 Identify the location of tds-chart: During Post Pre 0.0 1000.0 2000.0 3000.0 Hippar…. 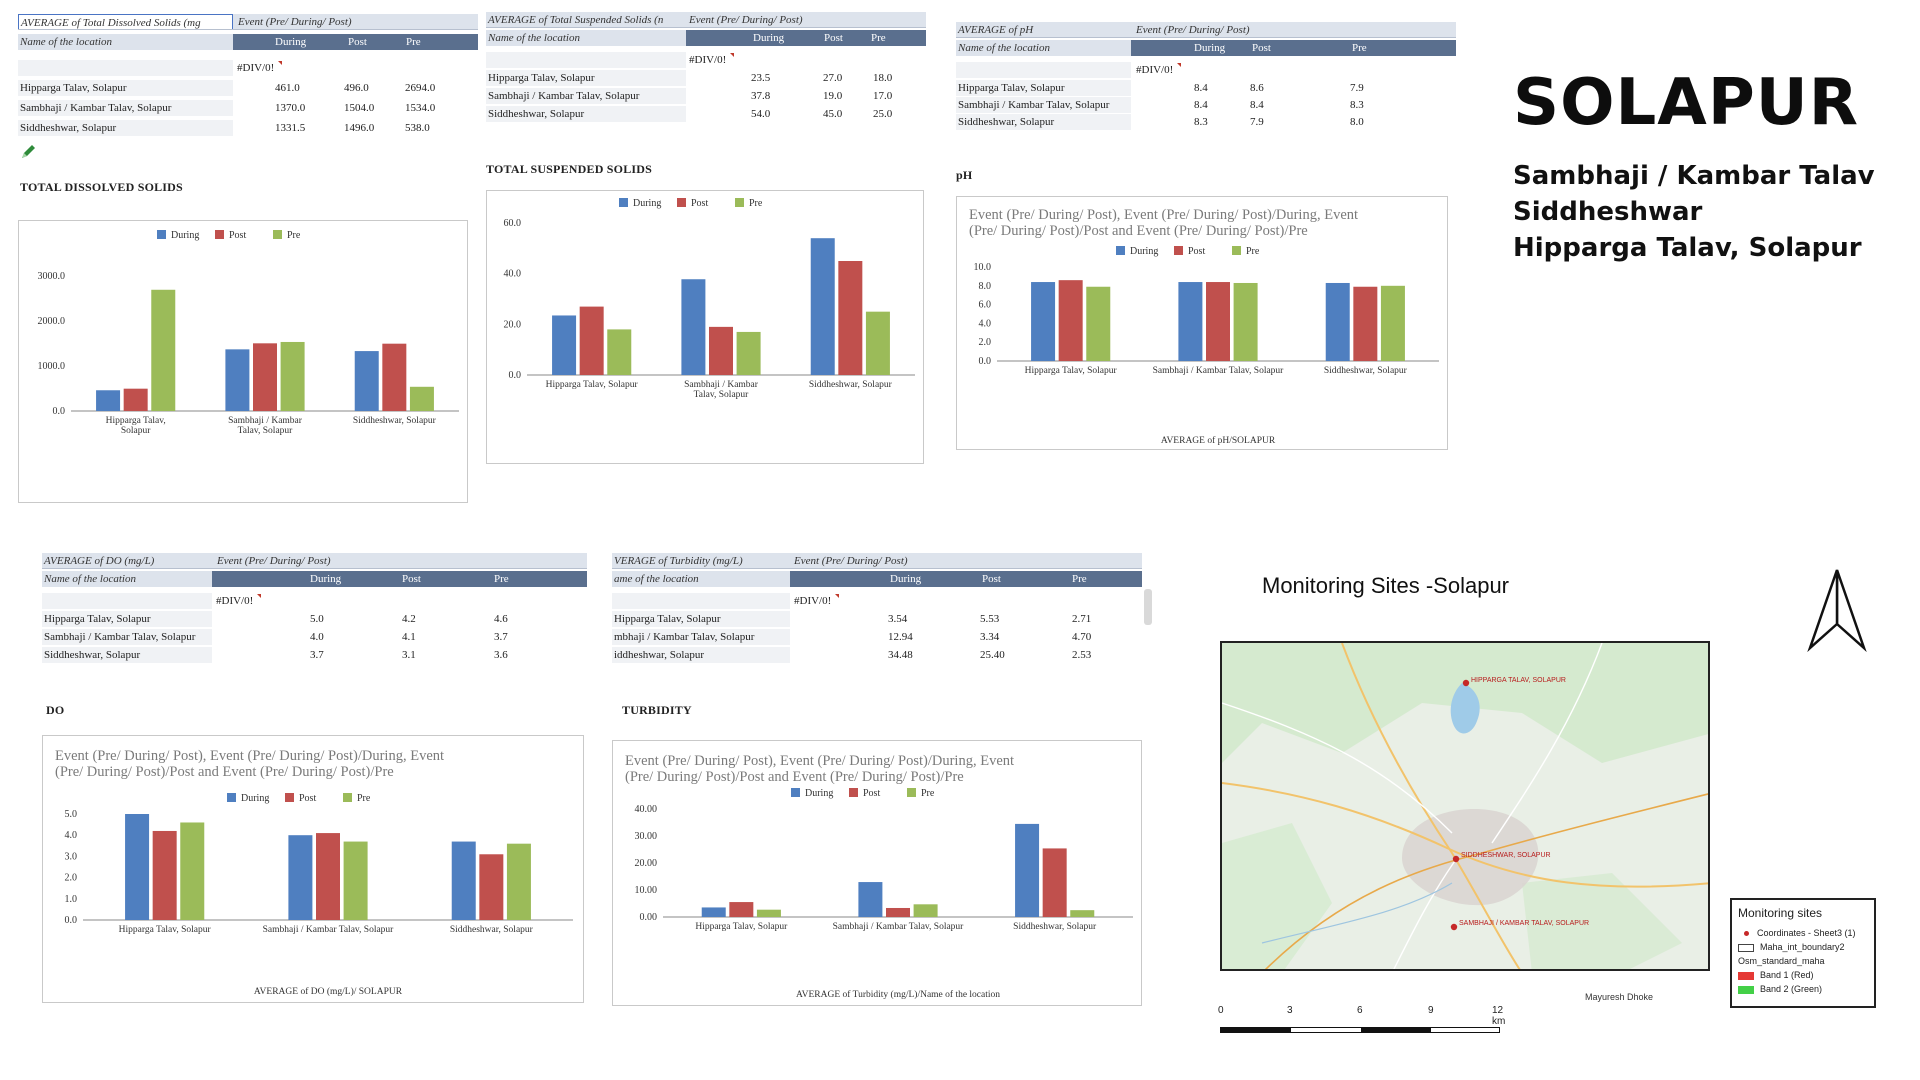
(243, 361).